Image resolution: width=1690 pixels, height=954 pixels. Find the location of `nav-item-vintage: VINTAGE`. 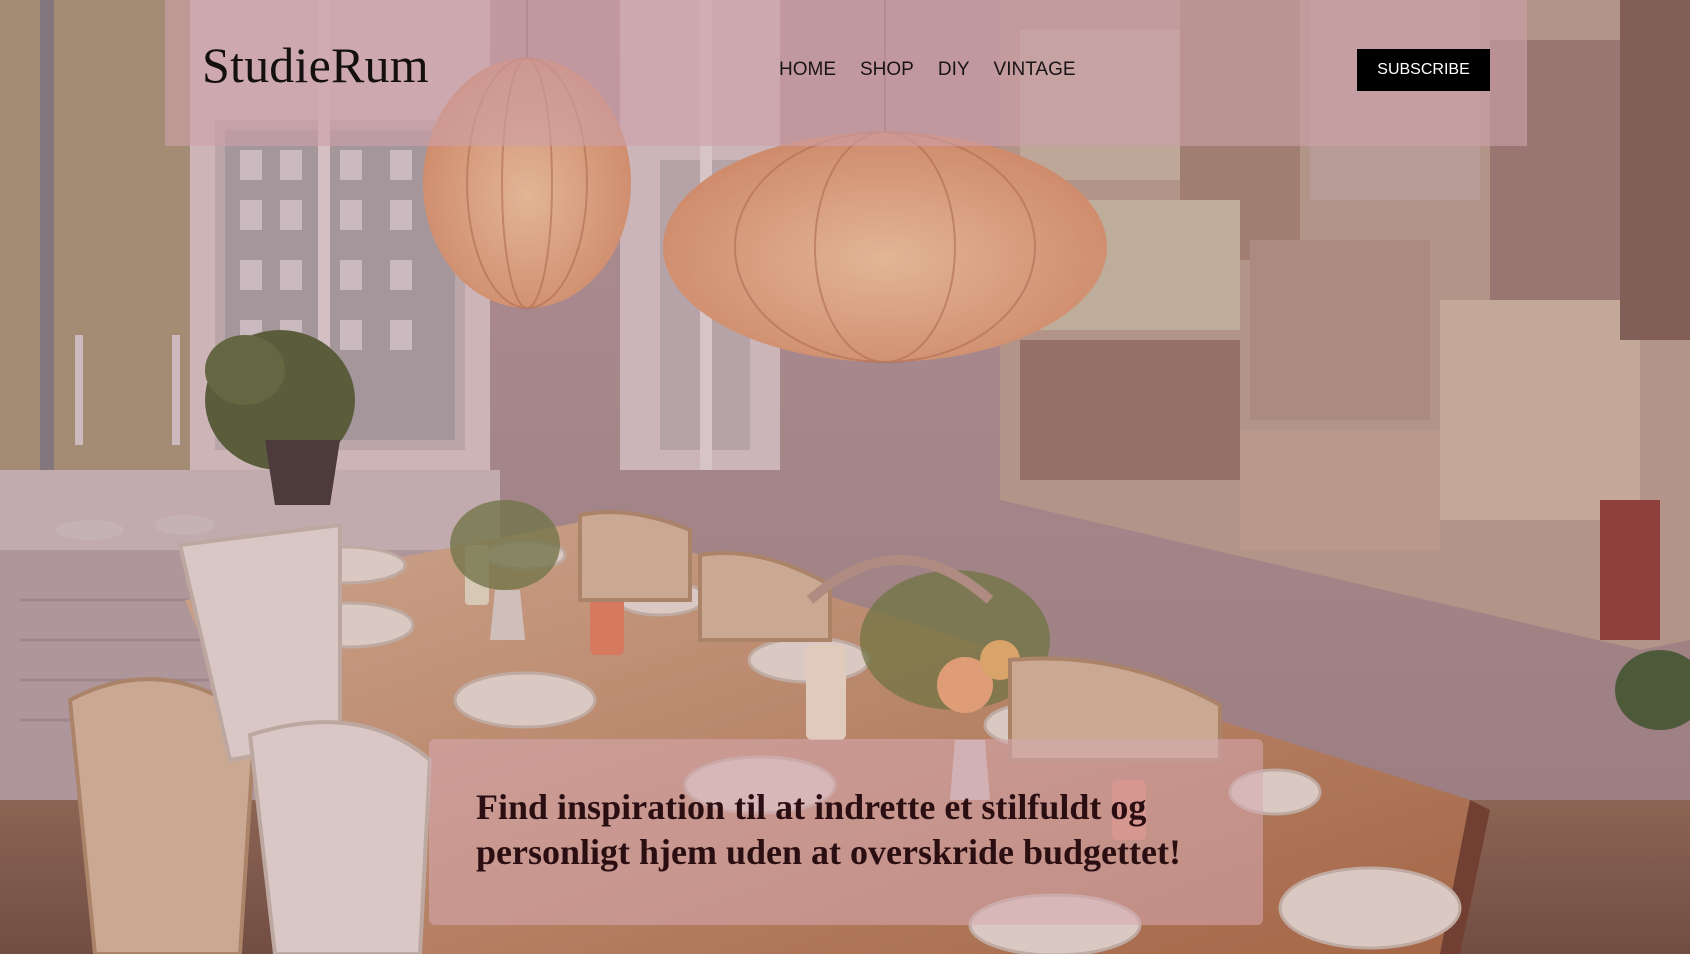

nav-item-vintage: VINTAGE is located at coordinates (1035, 70).